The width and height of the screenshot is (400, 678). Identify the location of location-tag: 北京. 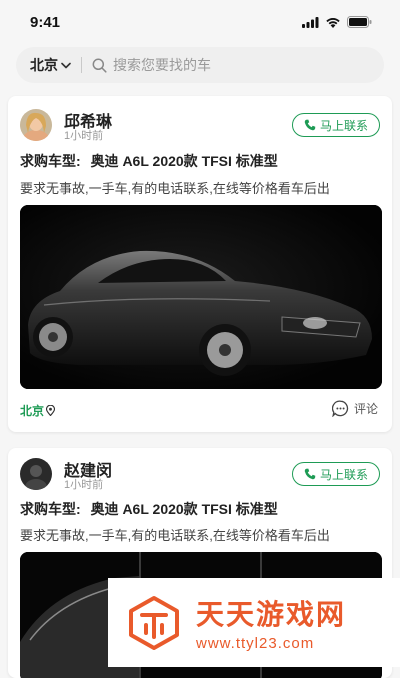
(38, 410).